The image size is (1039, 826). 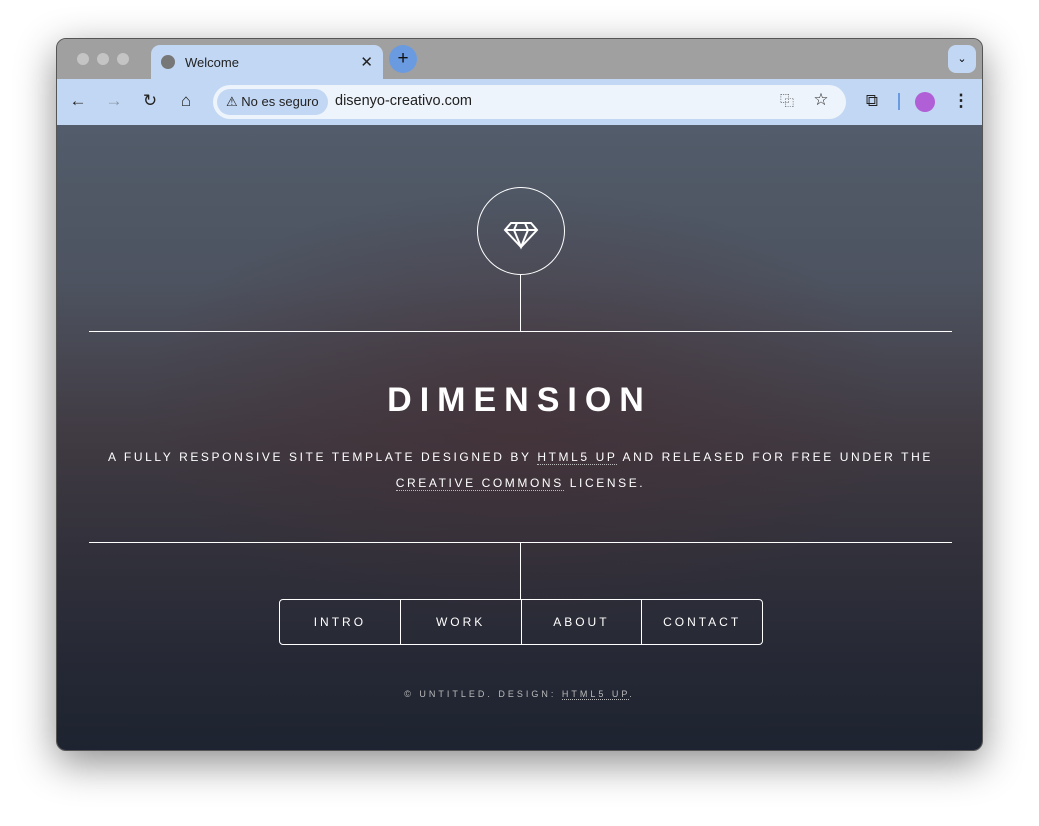 What do you see at coordinates (519, 59) in the screenshot?
I see `tab-strip: Welcome ✕ + ⌄` at bounding box center [519, 59].